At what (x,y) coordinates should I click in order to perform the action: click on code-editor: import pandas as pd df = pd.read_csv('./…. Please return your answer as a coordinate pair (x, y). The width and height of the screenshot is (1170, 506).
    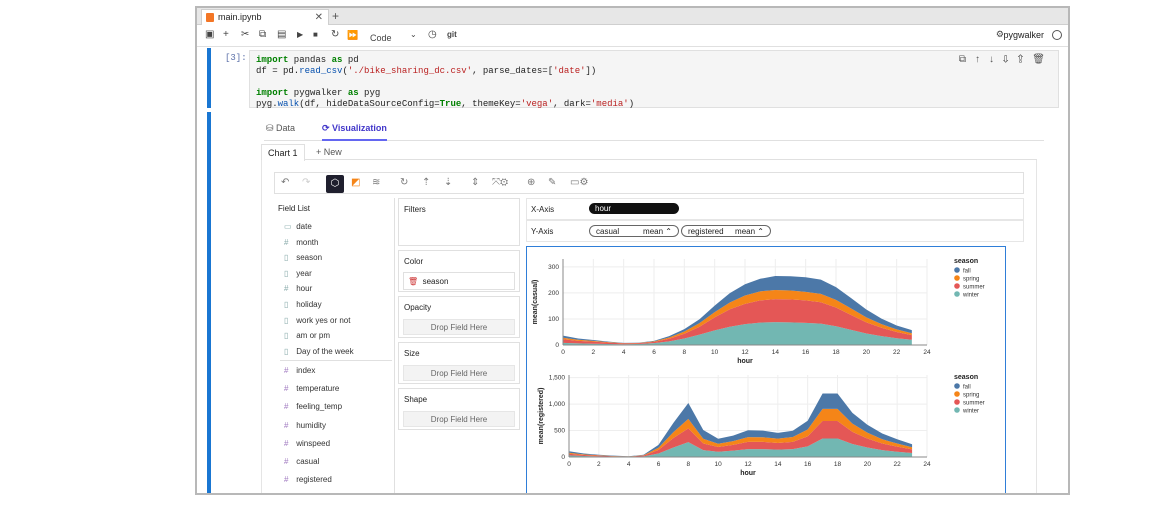
    Looking at the image, I should click on (654, 79).